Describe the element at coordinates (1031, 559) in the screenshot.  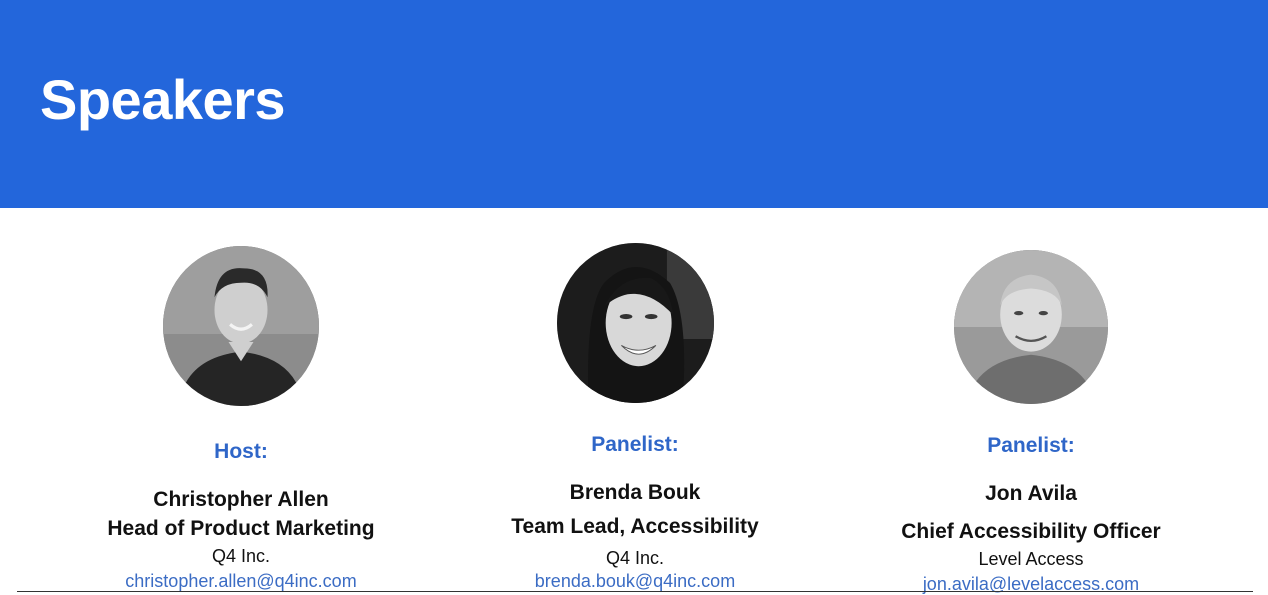
I see `speaker-company: Level Access` at that location.